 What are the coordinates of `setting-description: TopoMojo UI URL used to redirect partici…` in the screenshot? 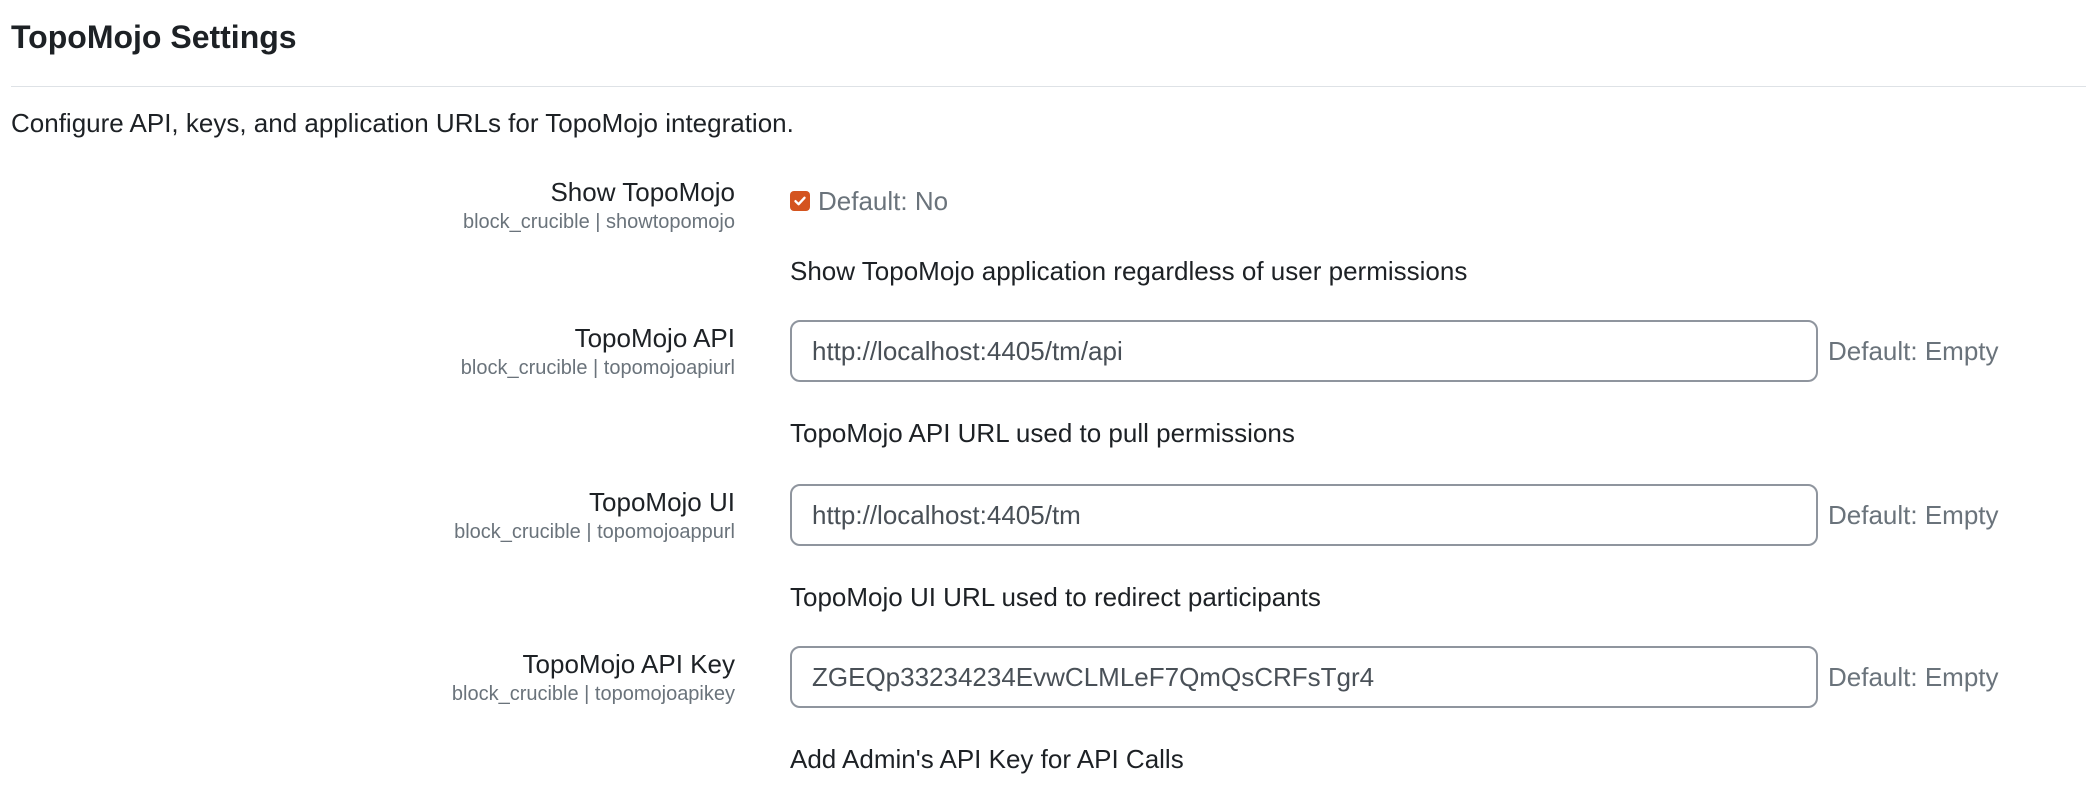 It's located at (1055, 597).